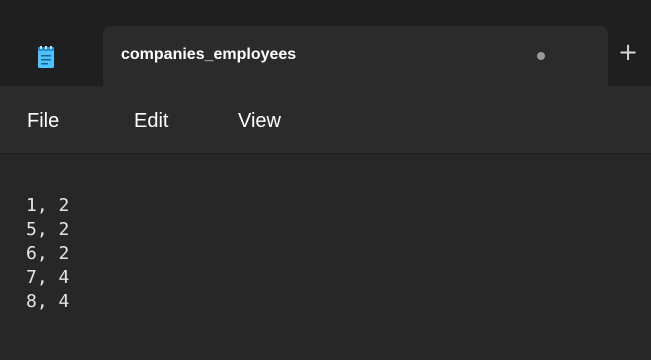 The height and width of the screenshot is (360, 651). What do you see at coordinates (259, 121) in the screenshot?
I see `menu-view: View` at bounding box center [259, 121].